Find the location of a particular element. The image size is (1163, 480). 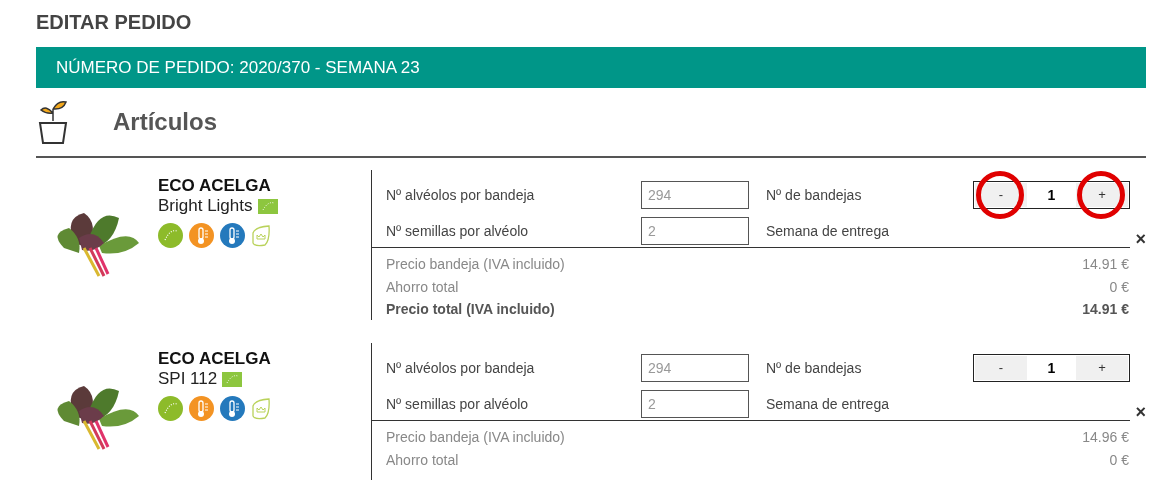

plant-pot-icon is located at coordinates (53, 122).